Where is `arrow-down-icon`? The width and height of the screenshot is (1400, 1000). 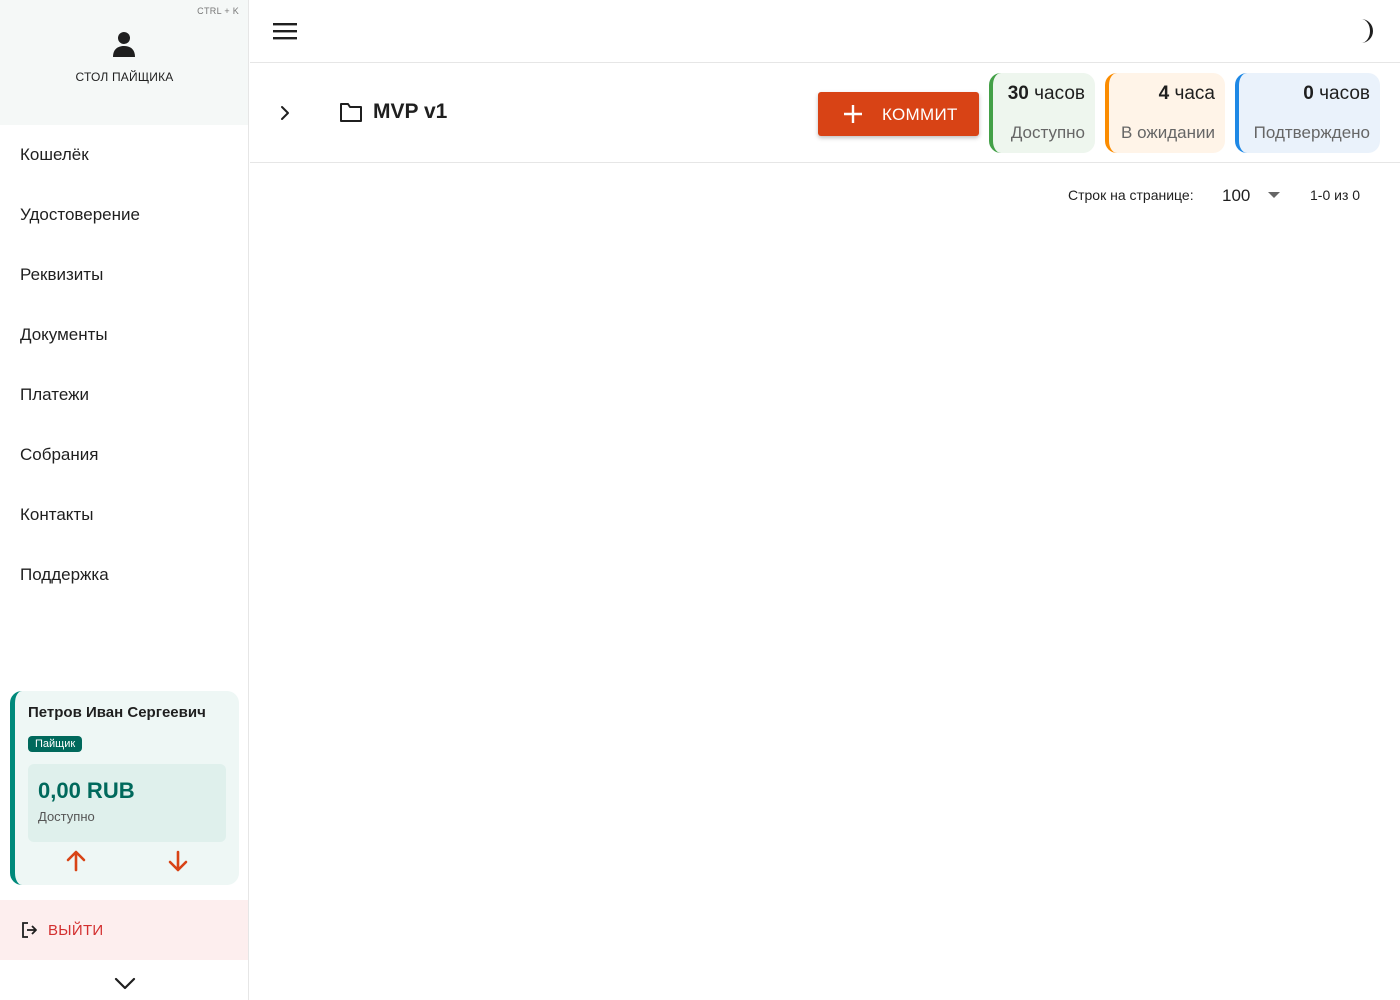 arrow-down-icon is located at coordinates (178, 861).